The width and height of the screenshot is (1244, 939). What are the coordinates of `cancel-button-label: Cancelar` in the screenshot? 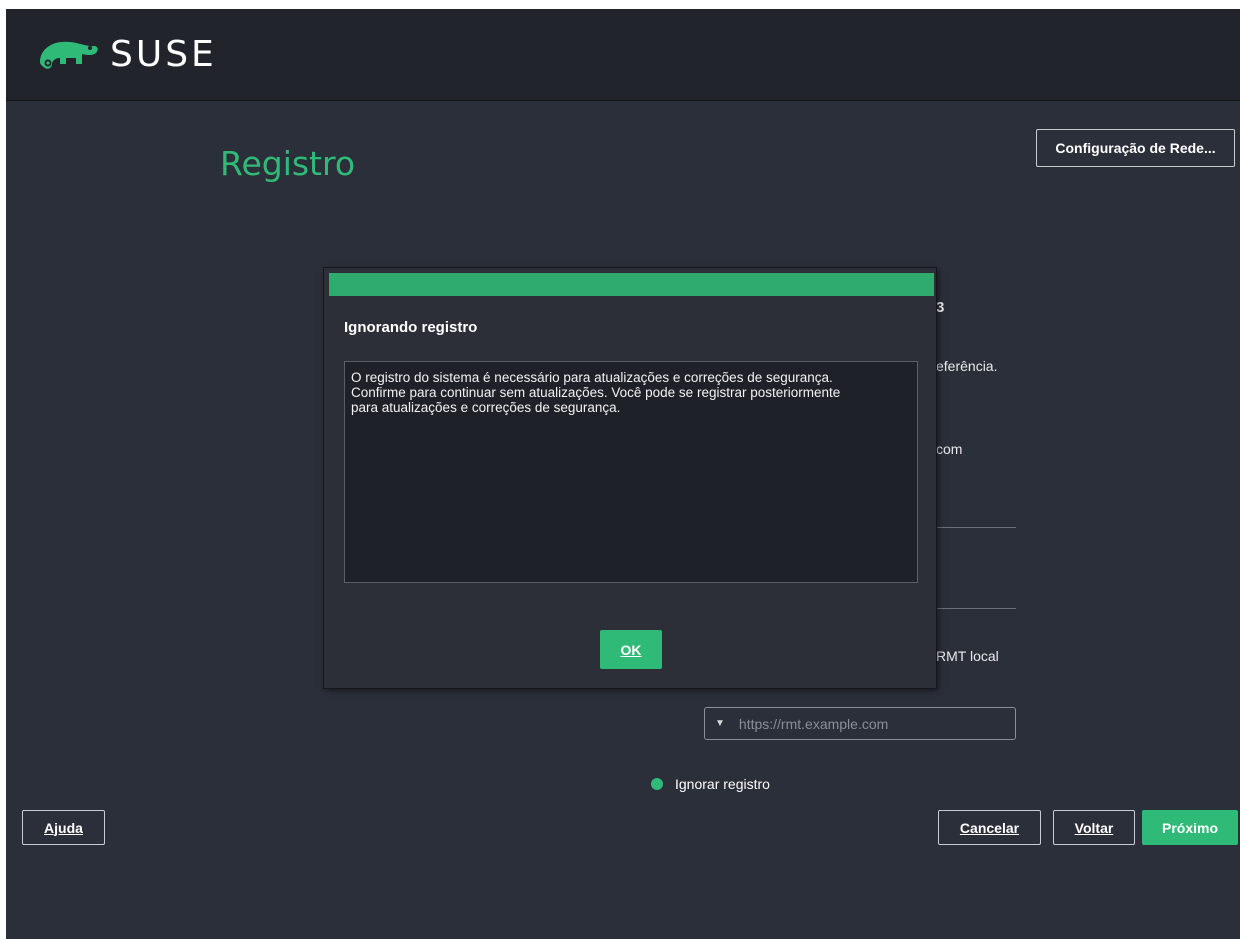 It's located at (989, 827).